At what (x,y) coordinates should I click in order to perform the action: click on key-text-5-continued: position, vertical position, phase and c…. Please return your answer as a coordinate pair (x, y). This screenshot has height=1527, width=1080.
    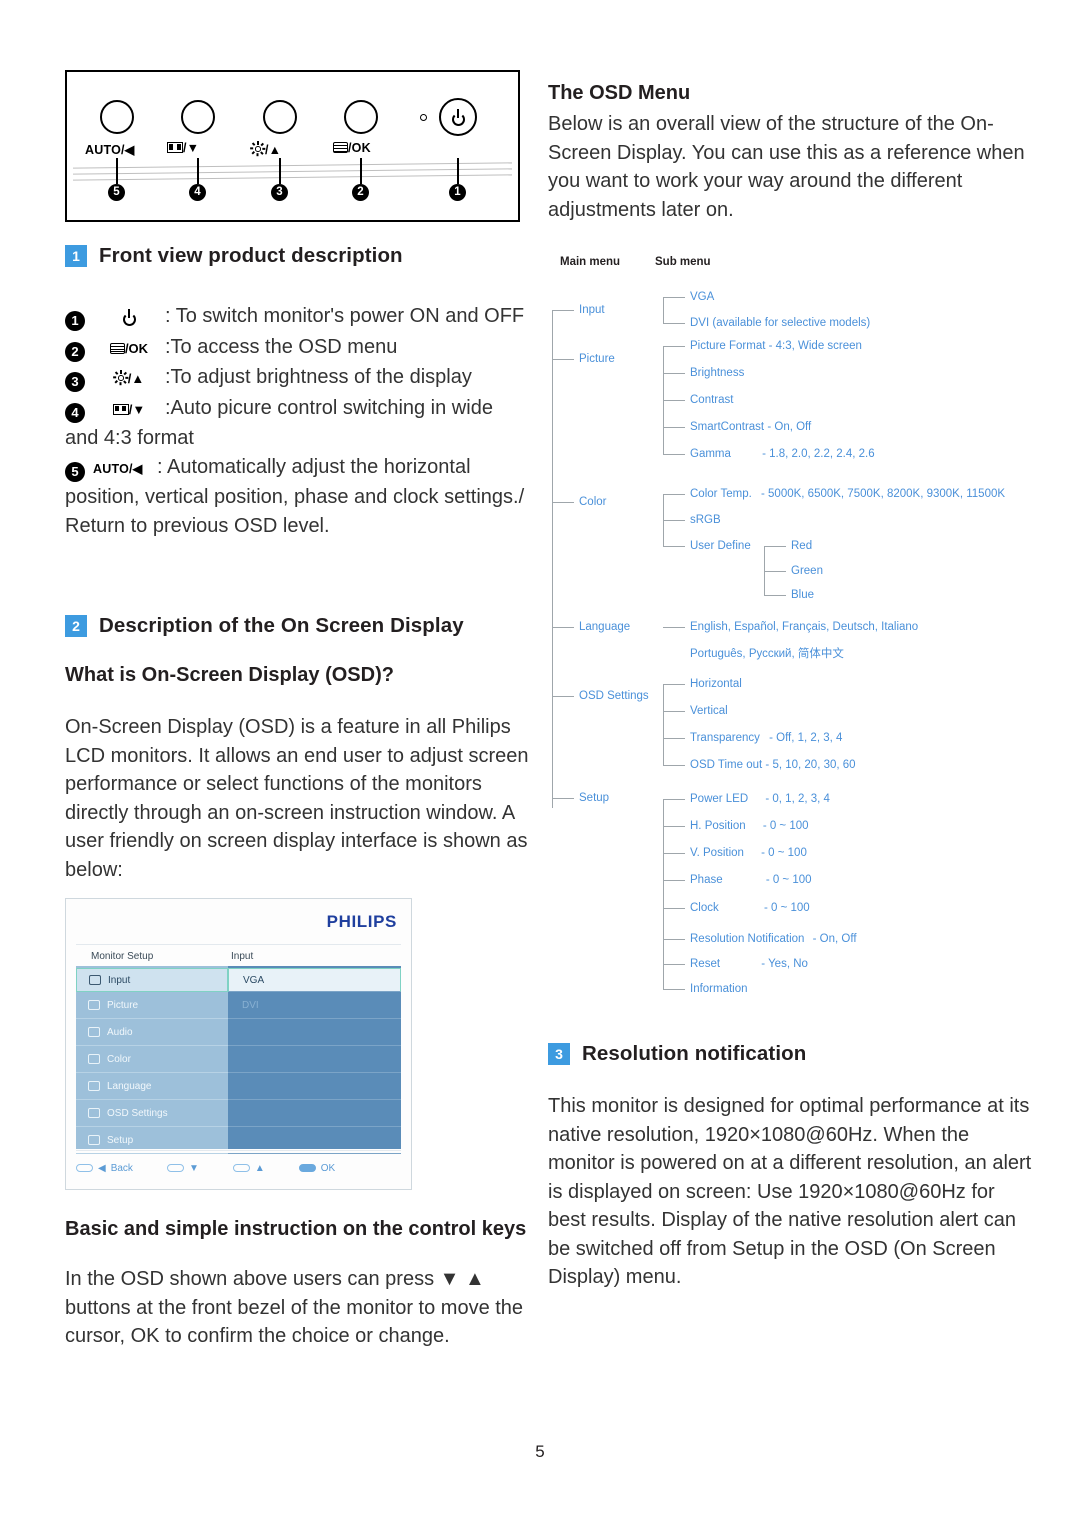
    Looking at the image, I should click on (295, 511).